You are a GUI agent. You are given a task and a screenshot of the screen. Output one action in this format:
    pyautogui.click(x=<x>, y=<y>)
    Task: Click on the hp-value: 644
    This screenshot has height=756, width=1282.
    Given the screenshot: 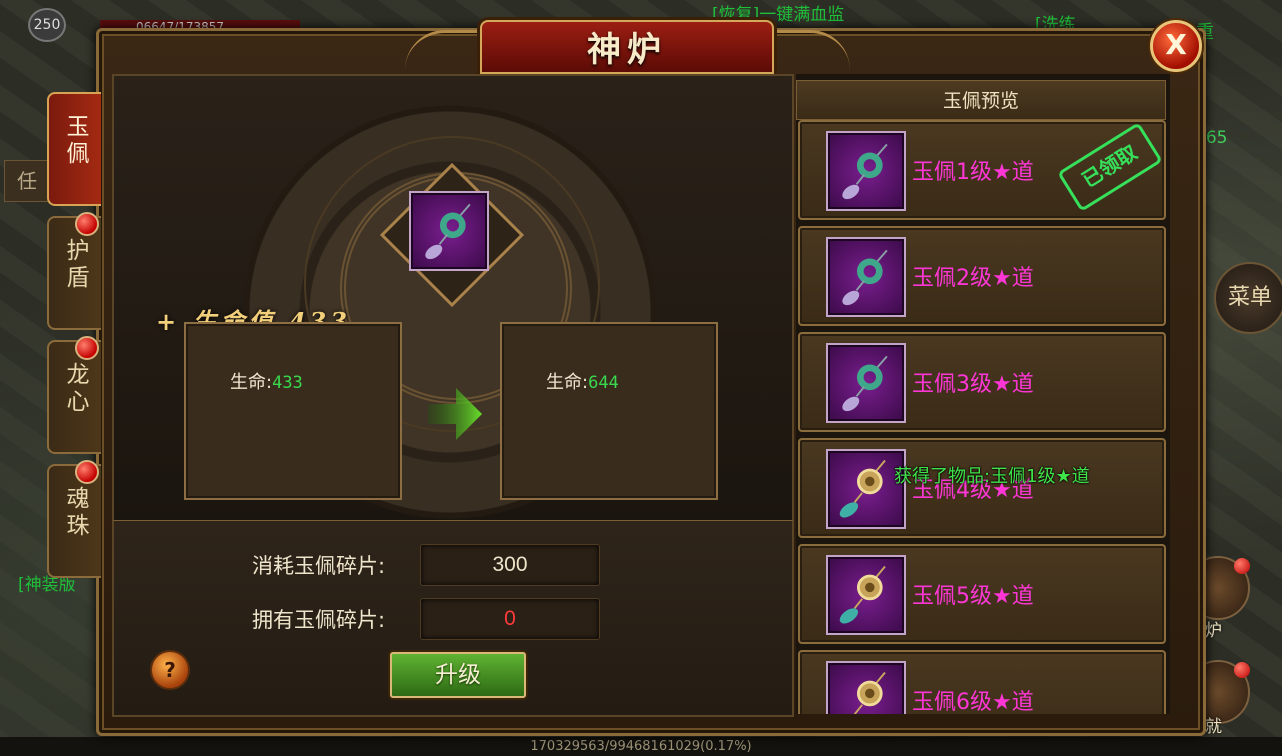 What is the action you would take?
    pyautogui.click(x=603, y=383)
    